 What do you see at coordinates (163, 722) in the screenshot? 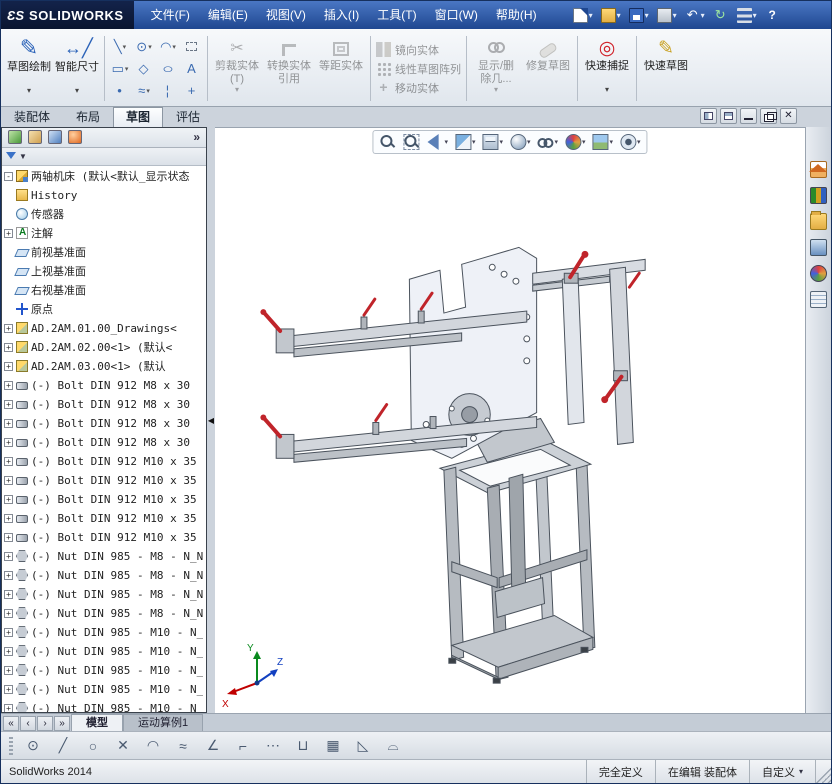
I see `document-tab: 运动算例1` at bounding box center [163, 722].